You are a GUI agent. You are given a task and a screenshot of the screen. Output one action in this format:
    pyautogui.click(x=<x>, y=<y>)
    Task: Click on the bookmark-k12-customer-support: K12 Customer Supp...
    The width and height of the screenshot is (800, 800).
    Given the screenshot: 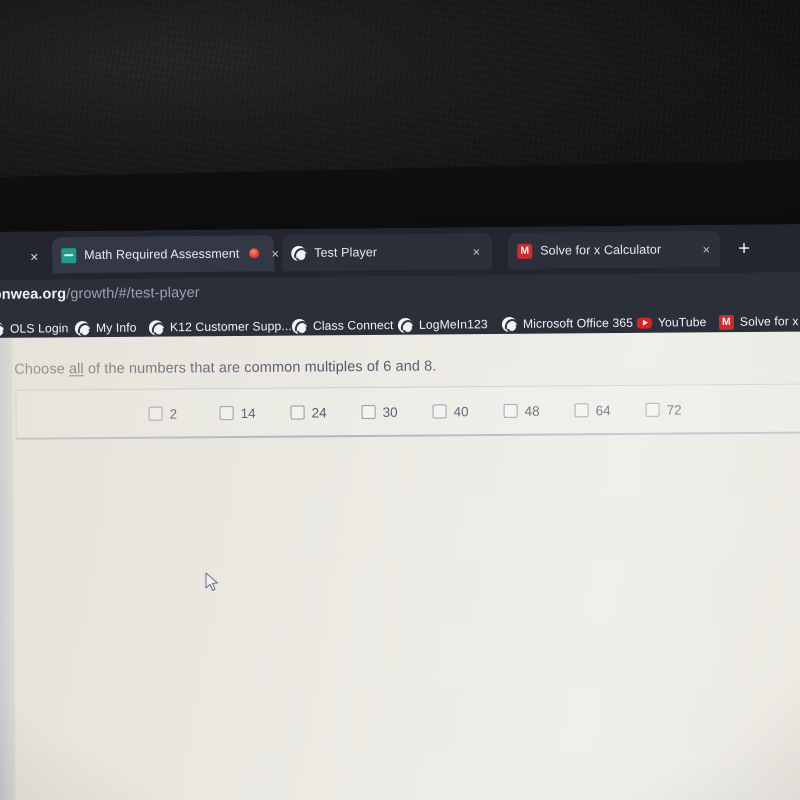 What is the action you would take?
    pyautogui.click(x=220, y=326)
    